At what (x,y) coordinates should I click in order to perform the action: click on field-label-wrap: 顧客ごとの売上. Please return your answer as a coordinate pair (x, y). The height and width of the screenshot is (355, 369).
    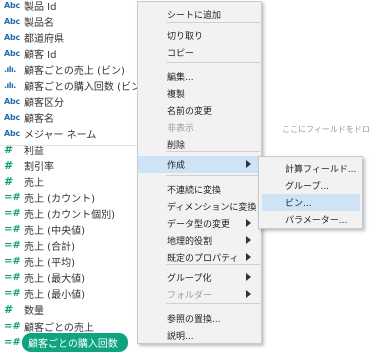
    Looking at the image, I should click on (59, 326).